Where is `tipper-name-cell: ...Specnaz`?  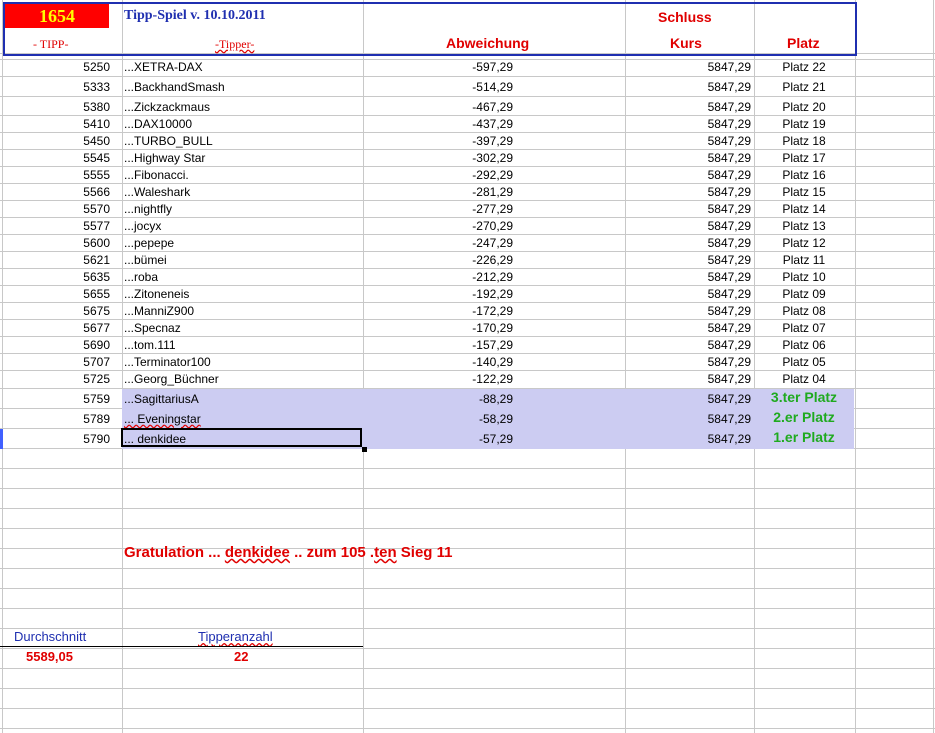
tipper-name-cell: ...Specnaz is located at coordinates (152, 328).